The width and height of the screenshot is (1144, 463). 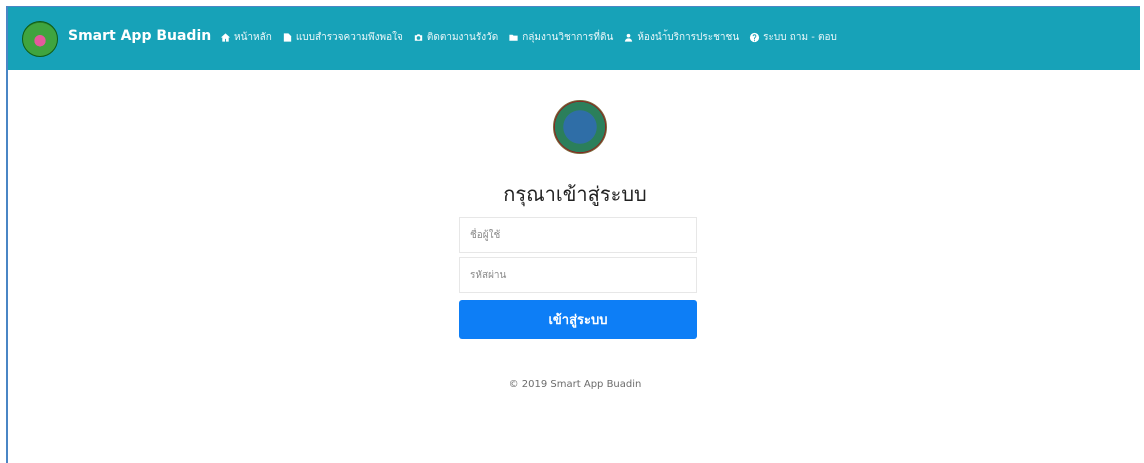 I want to click on nav-item-restroom: ห้องนำ้บริการประชาชน, so click(x=681, y=37).